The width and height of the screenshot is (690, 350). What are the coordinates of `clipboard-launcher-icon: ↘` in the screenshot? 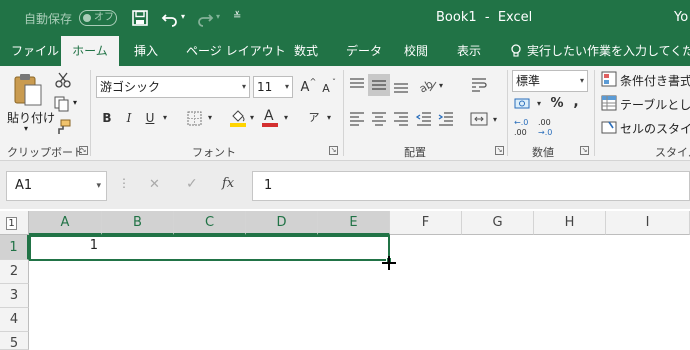 It's located at (83, 150).